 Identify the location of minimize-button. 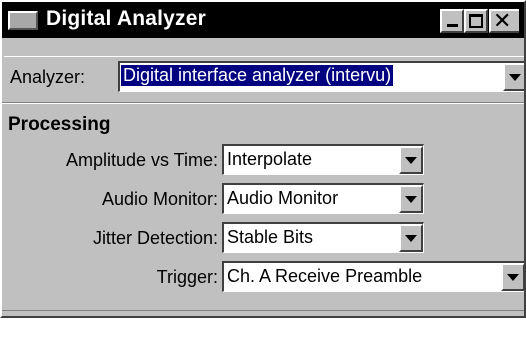
(452, 21).